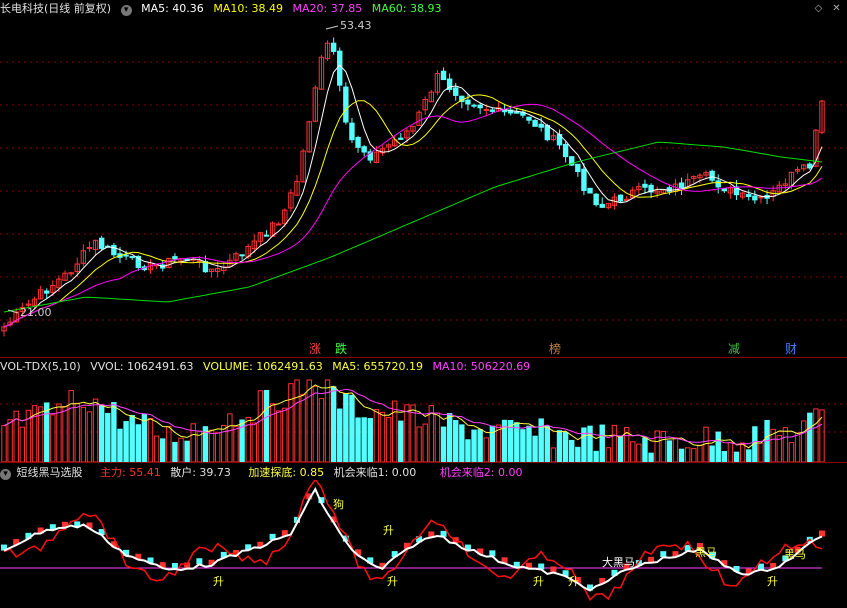 The width and height of the screenshot is (847, 608). Describe the element at coordinates (55, 8) in the screenshot. I see `stock-title: 长电科技(日线 前复权)` at that location.